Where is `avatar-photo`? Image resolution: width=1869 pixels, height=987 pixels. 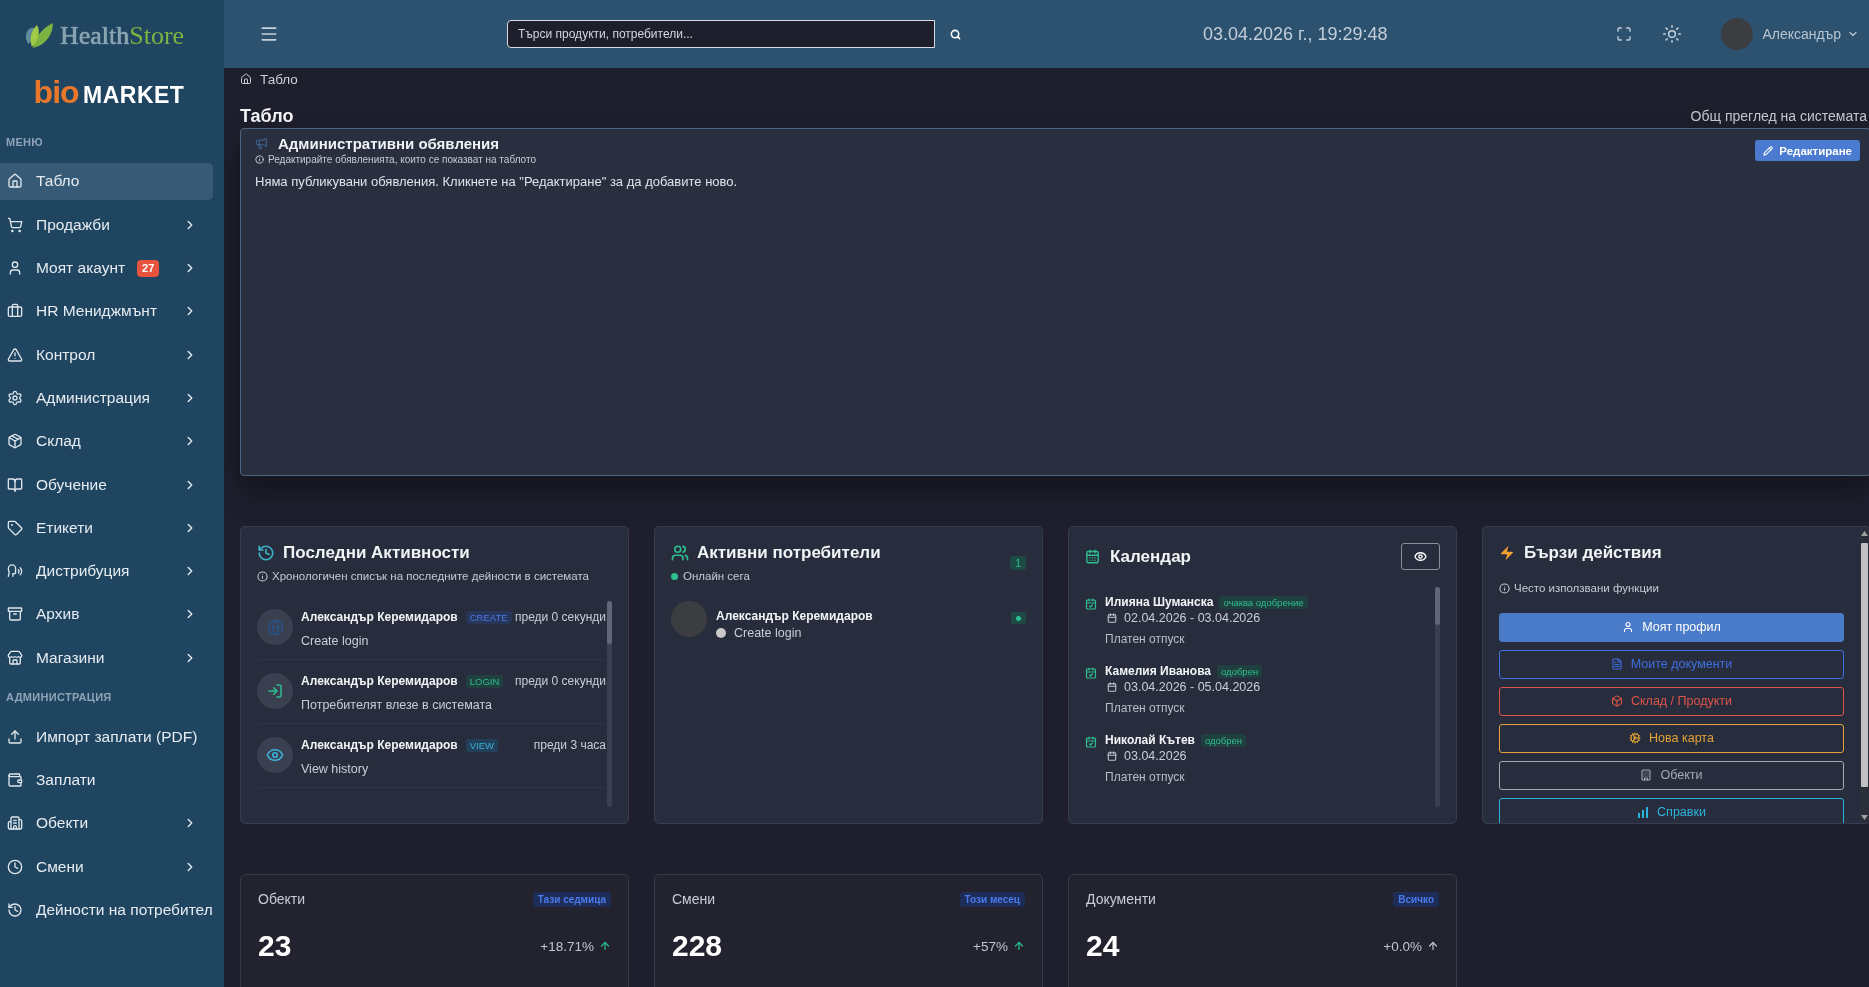 avatar-photo is located at coordinates (1736, 34).